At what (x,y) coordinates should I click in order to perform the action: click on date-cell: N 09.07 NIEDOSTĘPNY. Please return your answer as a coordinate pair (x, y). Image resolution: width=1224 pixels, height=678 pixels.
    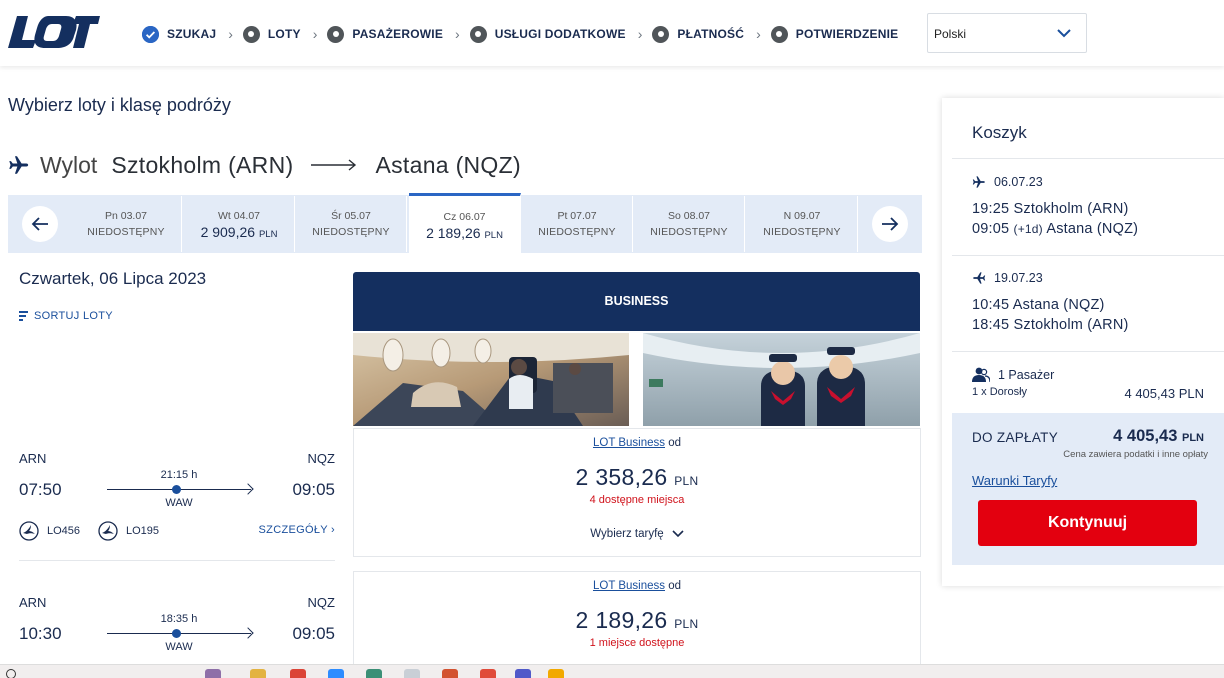
    Looking at the image, I should click on (802, 224).